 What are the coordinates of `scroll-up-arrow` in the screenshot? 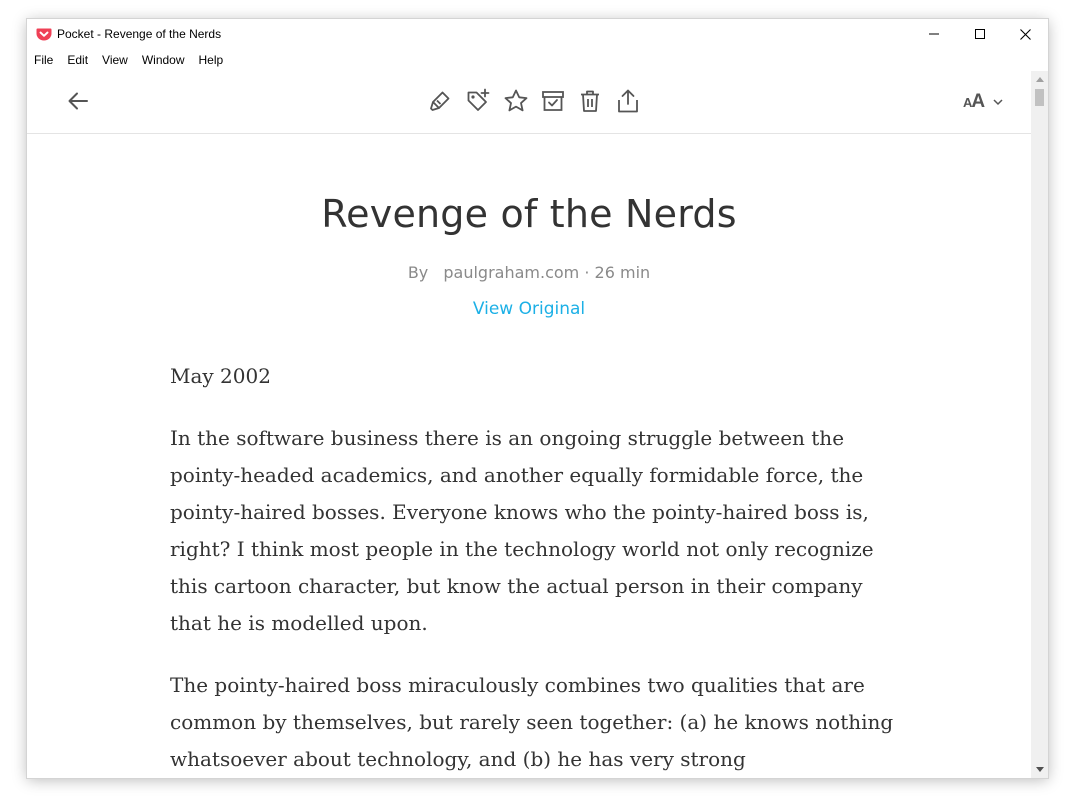 It's located at (1039, 79).